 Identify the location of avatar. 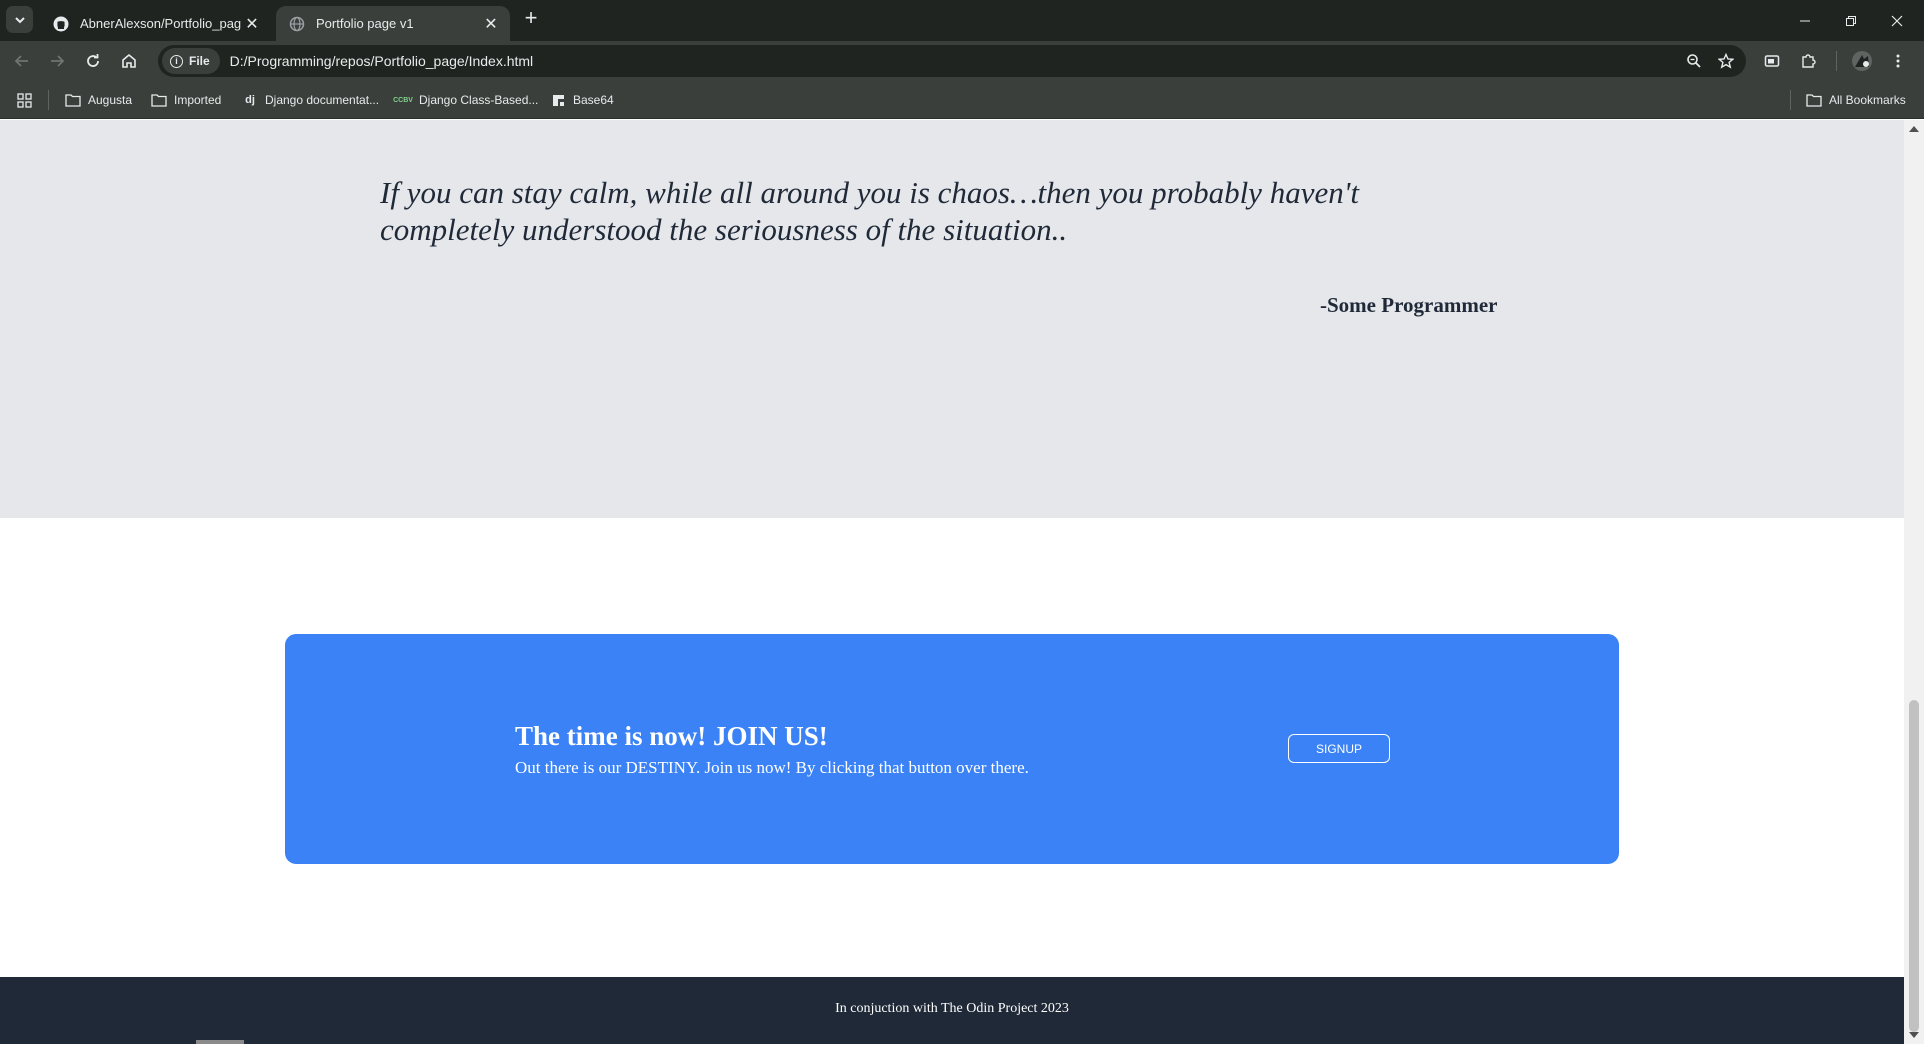
(1862, 61).